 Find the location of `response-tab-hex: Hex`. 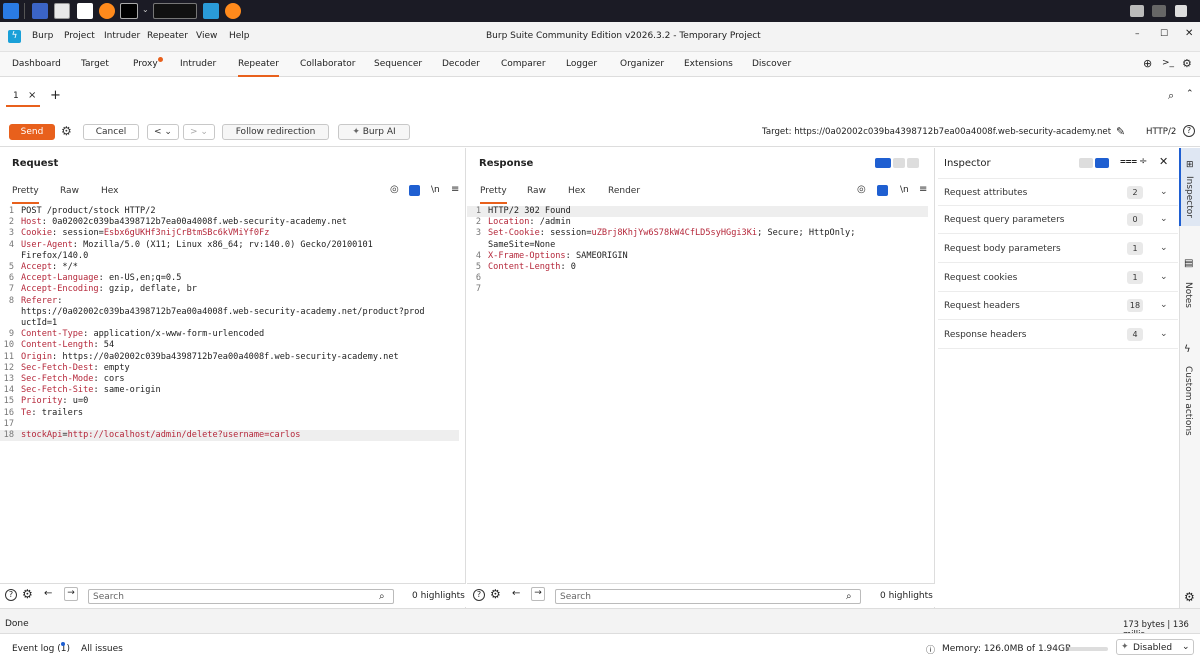

response-tab-hex: Hex is located at coordinates (576, 191).